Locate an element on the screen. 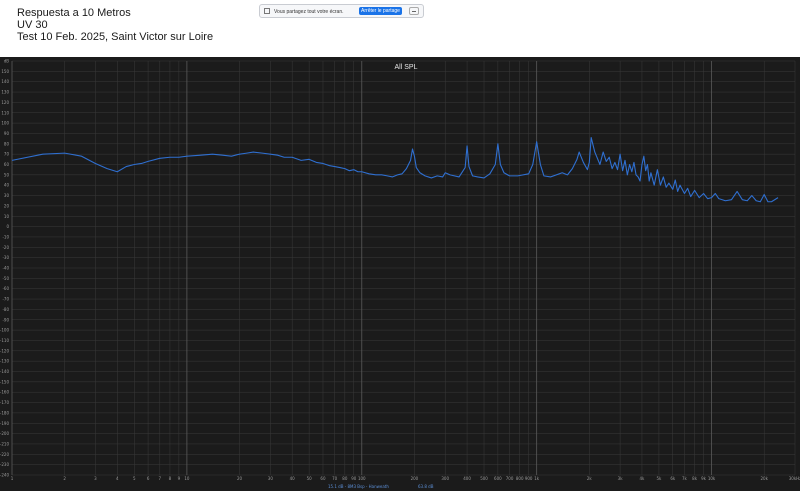 This screenshot has height=491, width=800. x-tick-label: 5 is located at coordinates (134, 478).